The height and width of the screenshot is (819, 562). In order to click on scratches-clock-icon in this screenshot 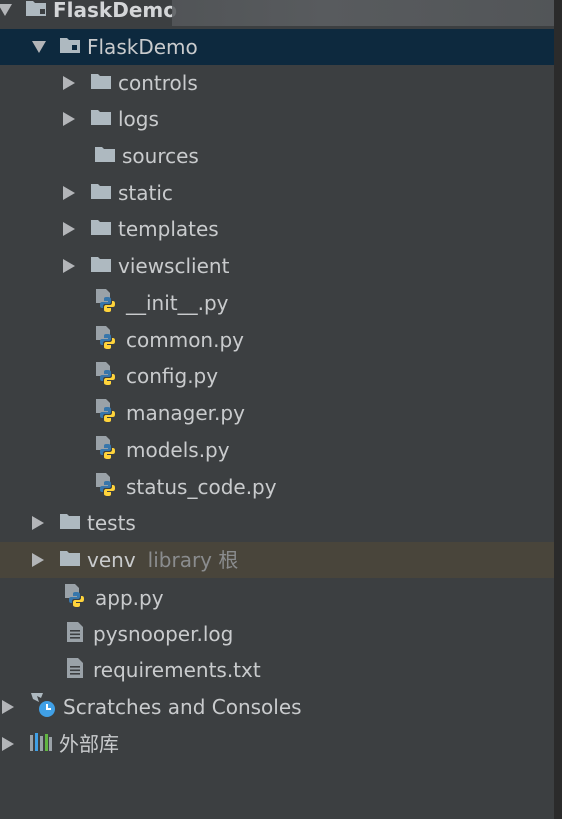, I will do `click(43, 707)`.